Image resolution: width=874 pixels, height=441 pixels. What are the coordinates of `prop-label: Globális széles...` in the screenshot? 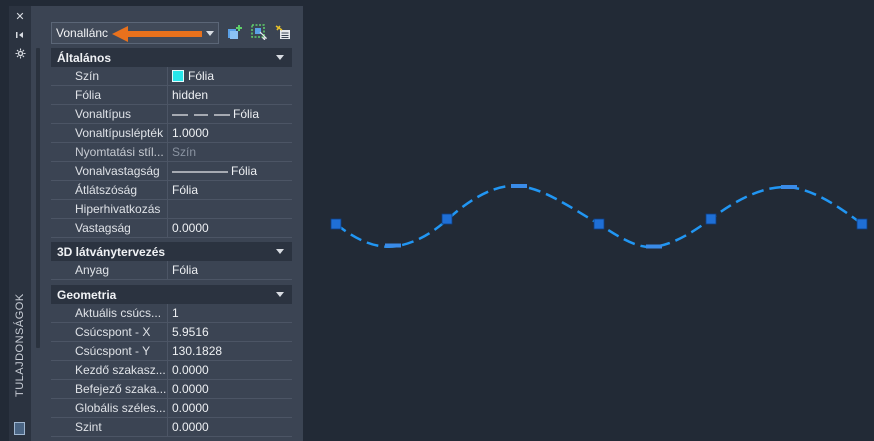 It's located at (109, 408).